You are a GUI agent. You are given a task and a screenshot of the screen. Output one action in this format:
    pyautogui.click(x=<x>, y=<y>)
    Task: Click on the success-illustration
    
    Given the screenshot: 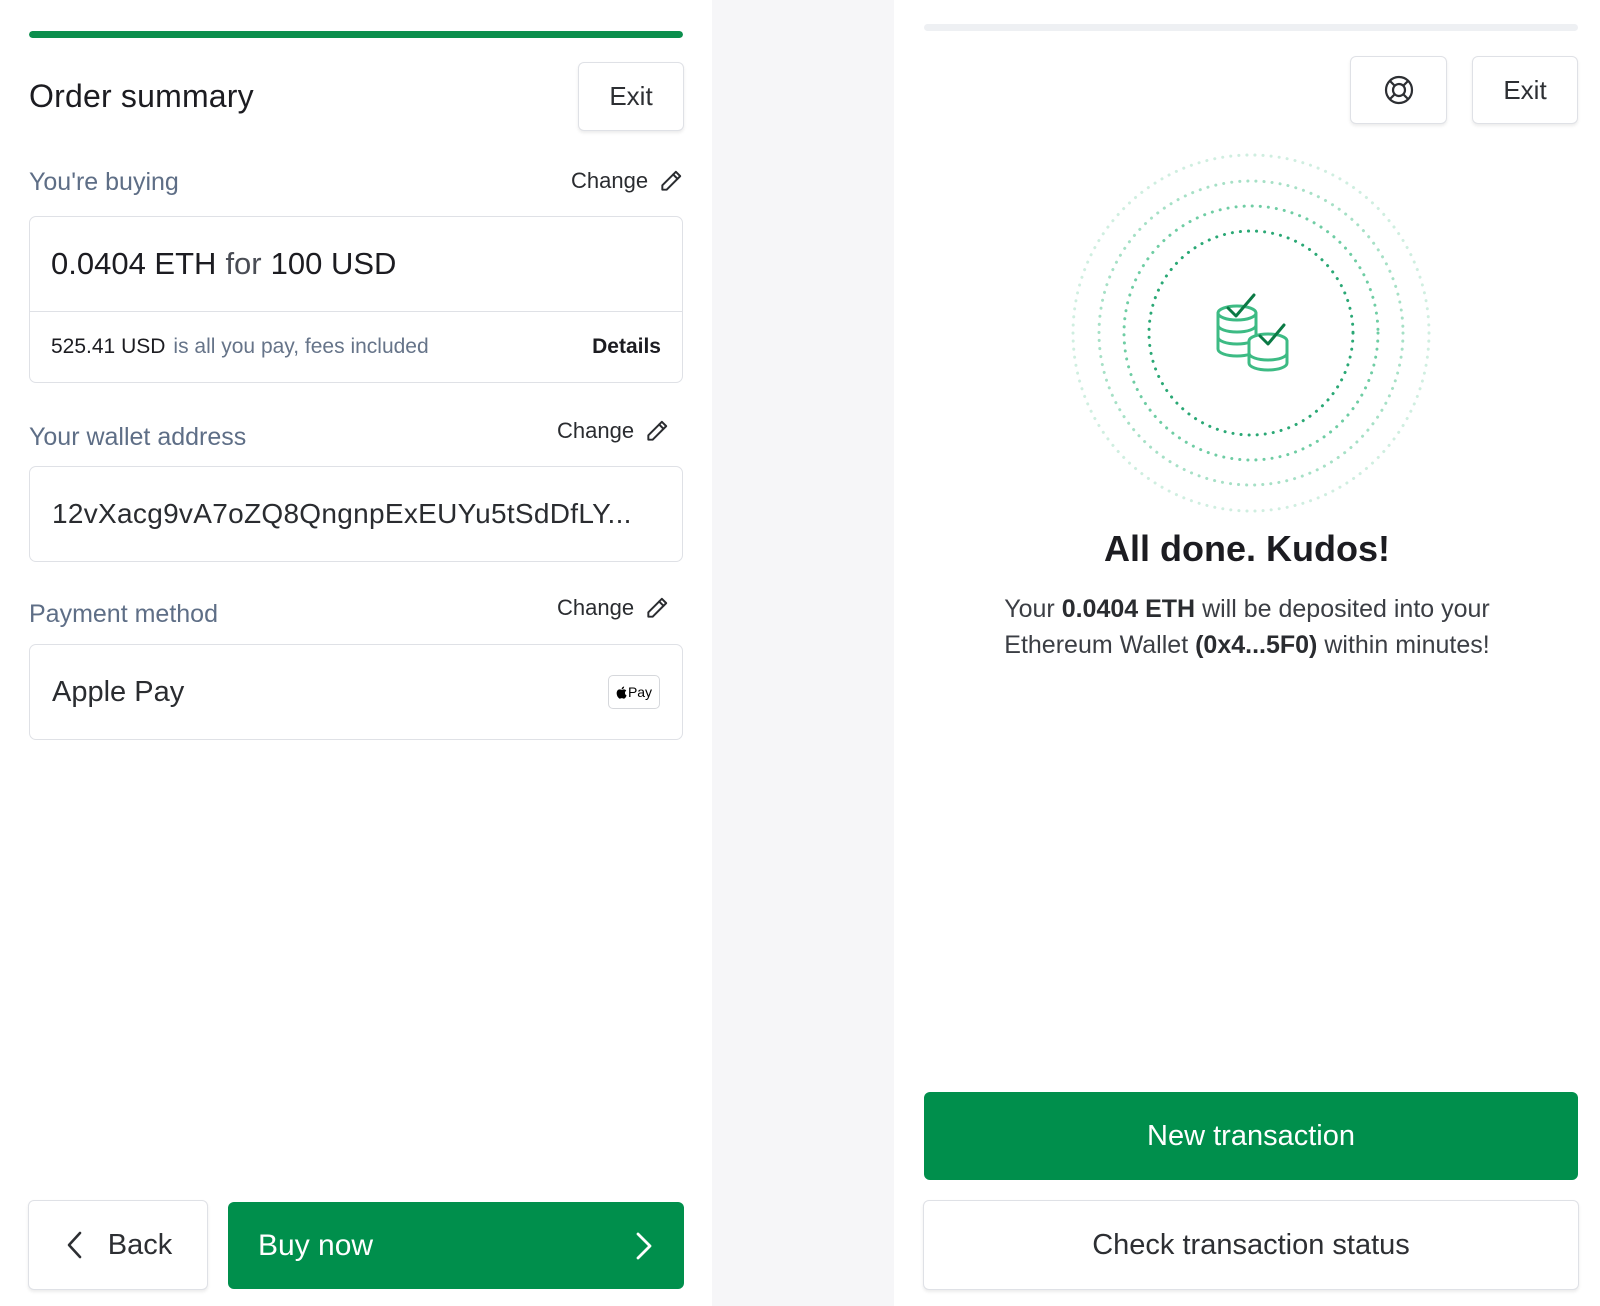 What is the action you would take?
    pyautogui.click(x=1251, y=333)
    